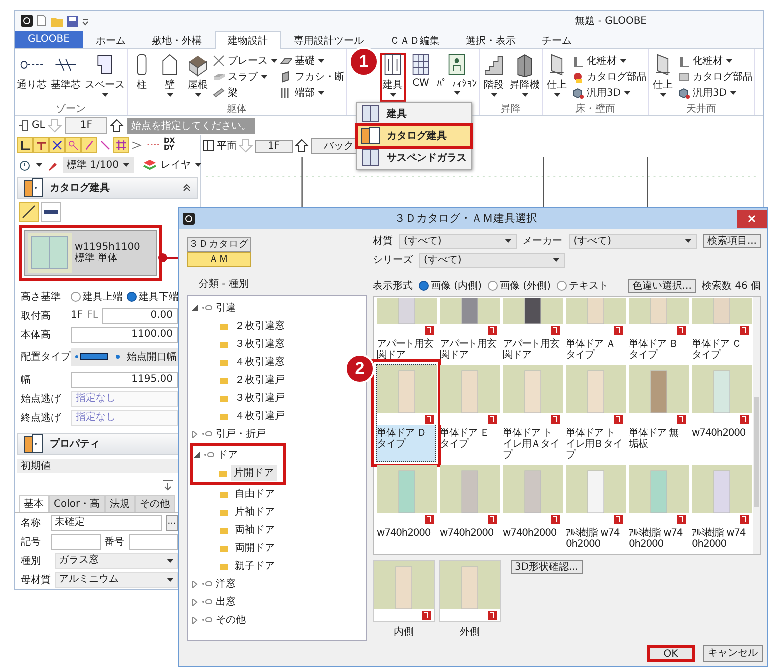 The image size is (776, 671). I want to click on tree-item: 引戸・折戸, so click(241, 434).